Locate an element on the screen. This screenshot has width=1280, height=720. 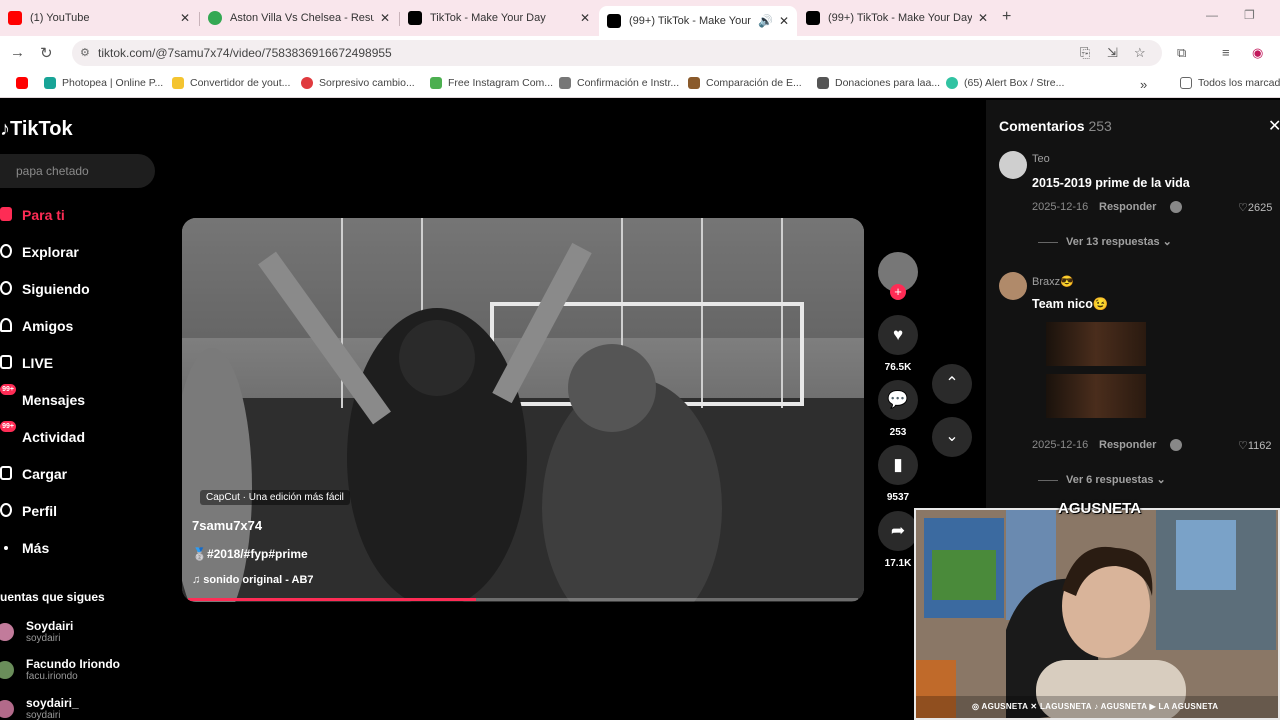
webcam-frame is located at coordinates (1097, 614).